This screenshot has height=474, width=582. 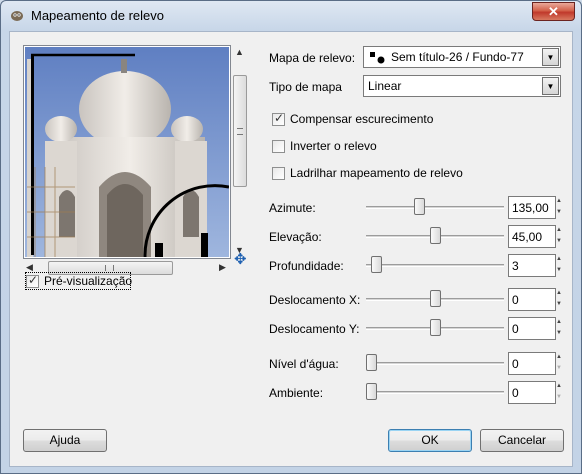 I want to click on offset-x-label: Deslocamento X:, so click(x=315, y=300).